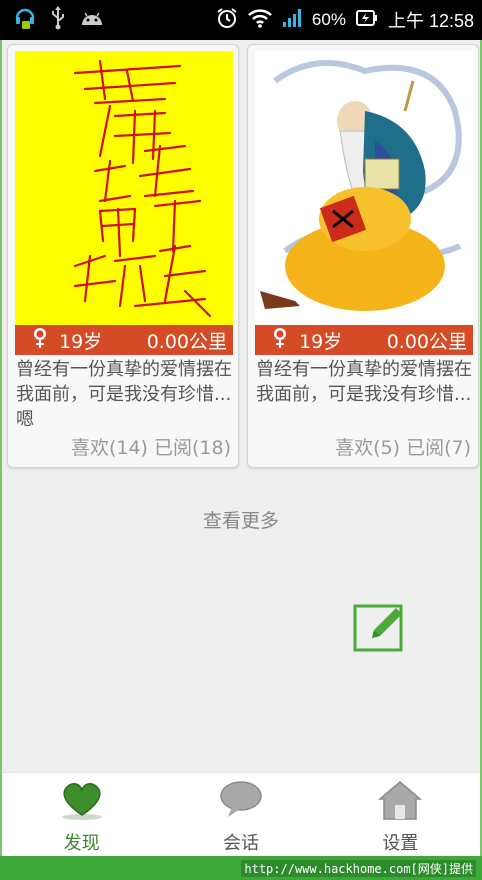  What do you see at coordinates (240, 843) in the screenshot?
I see `tab-label: 会话` at bounding box center [240, 843].